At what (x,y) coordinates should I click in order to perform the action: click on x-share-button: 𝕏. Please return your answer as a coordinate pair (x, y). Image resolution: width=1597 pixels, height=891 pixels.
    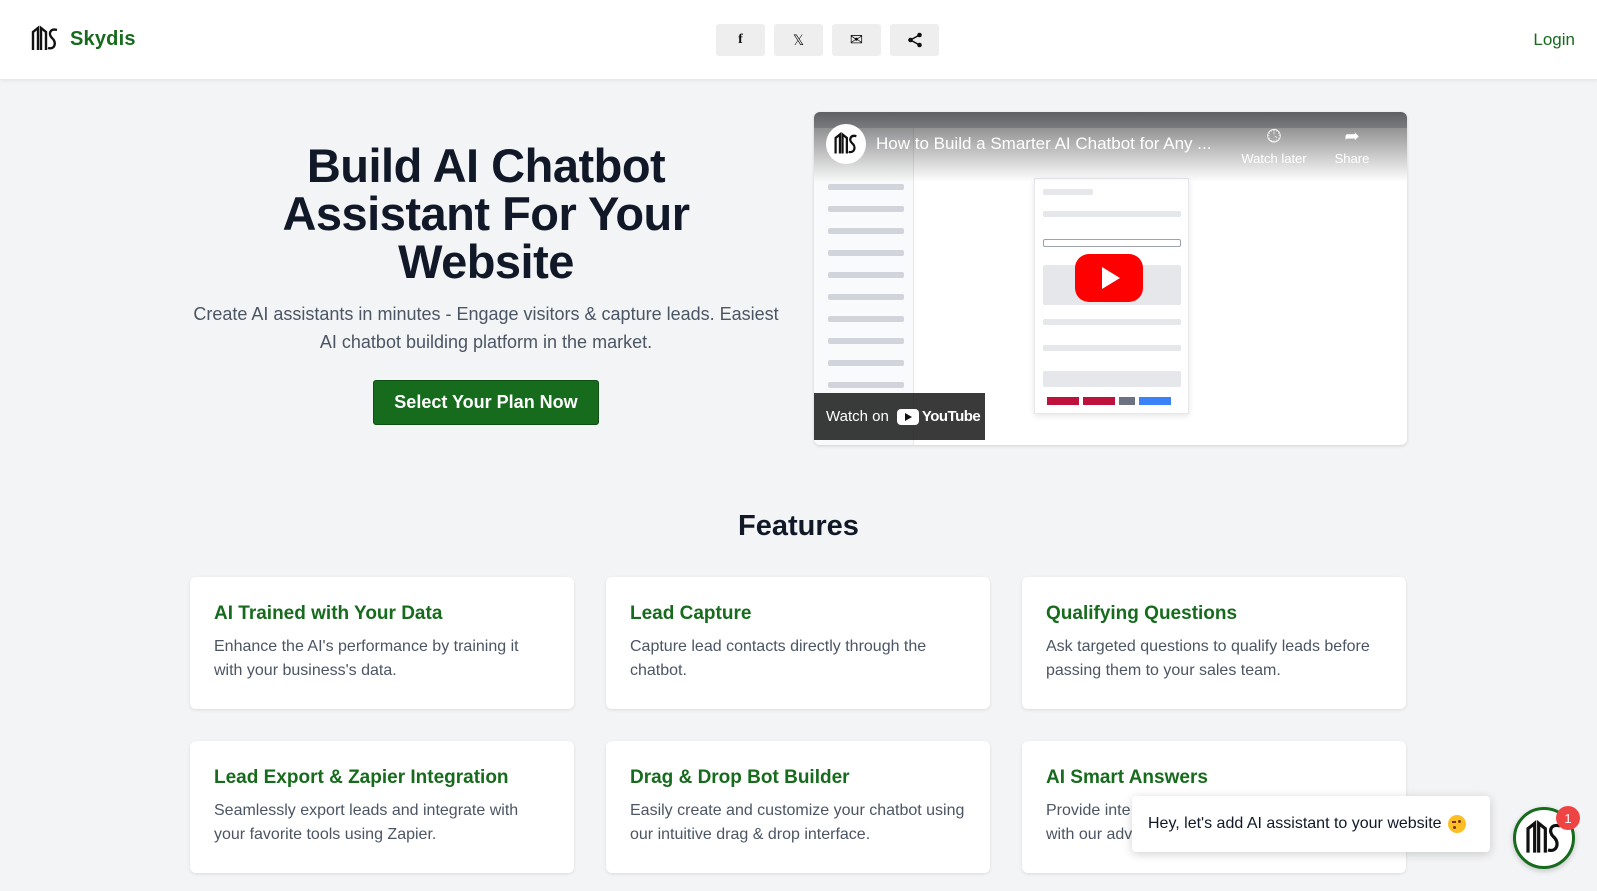
    Looking at the image, I should click on (798, 40).